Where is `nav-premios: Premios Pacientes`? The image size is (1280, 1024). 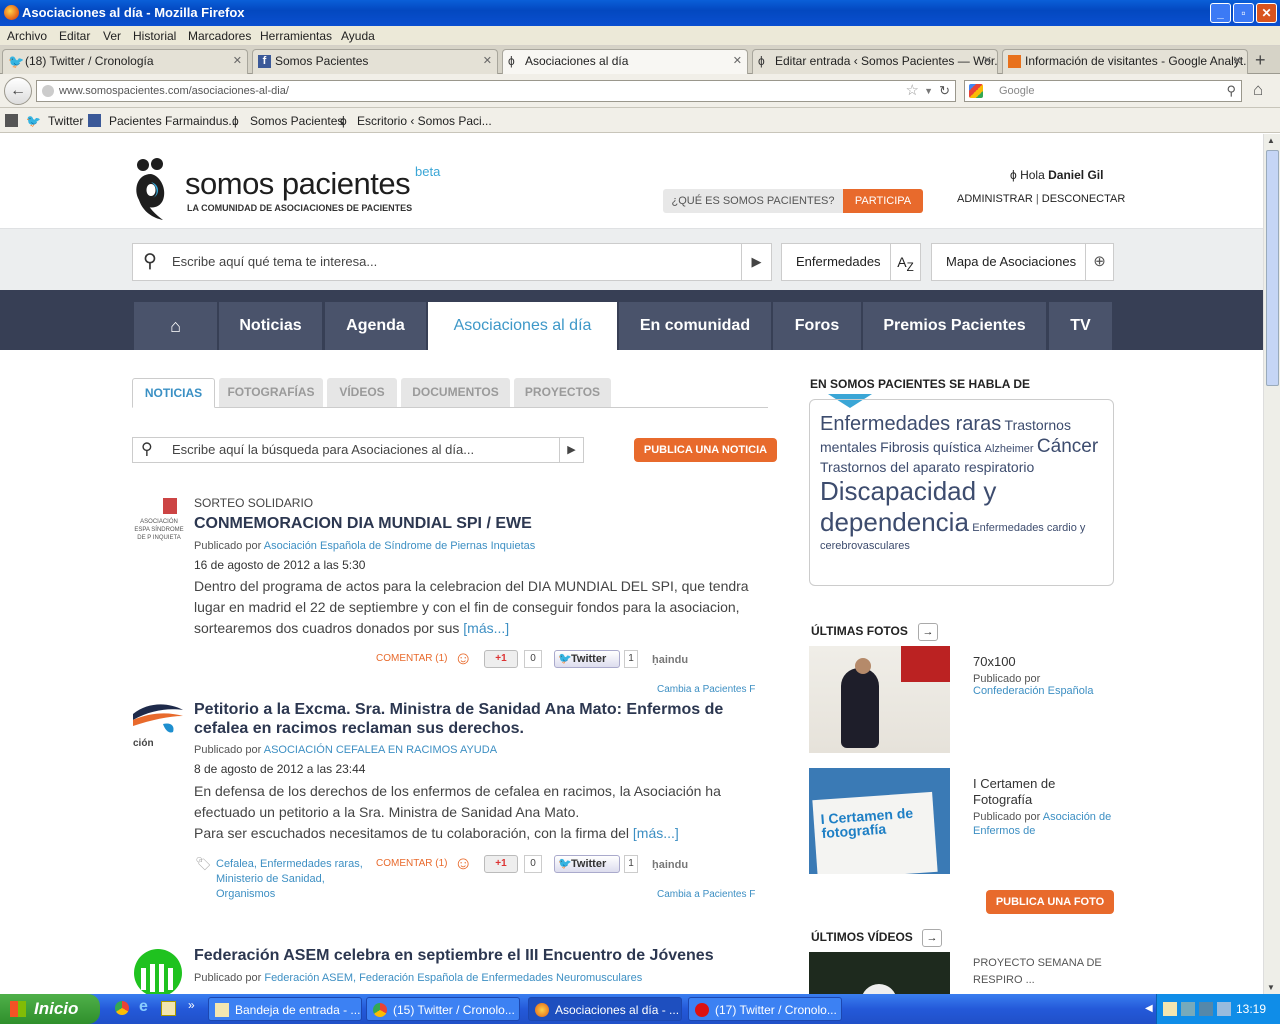 nav-premios: Premios Pacientes is located at coordinates (954, 326).